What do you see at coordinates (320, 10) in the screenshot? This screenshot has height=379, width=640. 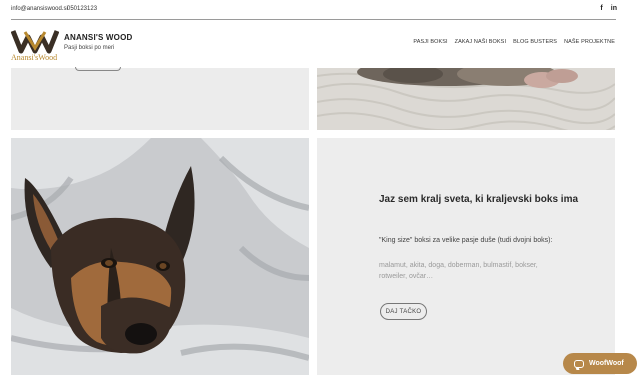 I see `top-bar: info@anansiswood.si 050123123 f in` at bounding box center [320, 10].